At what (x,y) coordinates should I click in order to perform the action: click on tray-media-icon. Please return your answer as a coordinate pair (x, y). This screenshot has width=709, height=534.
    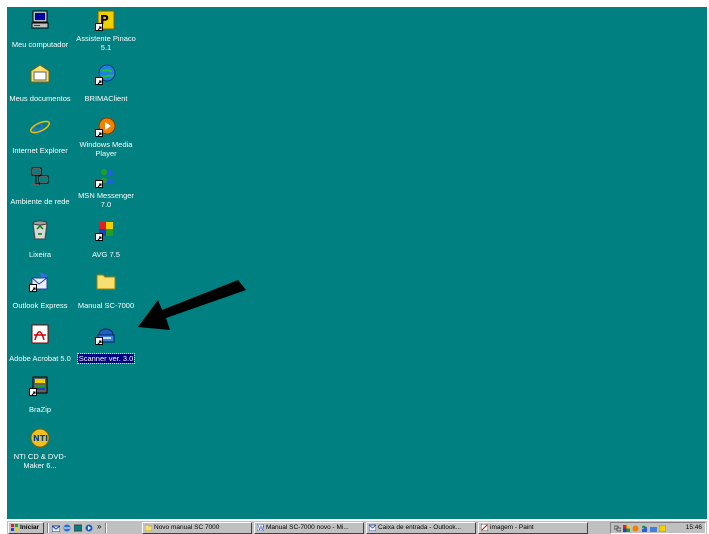
    Looking at the image, I should click on (635, 528).